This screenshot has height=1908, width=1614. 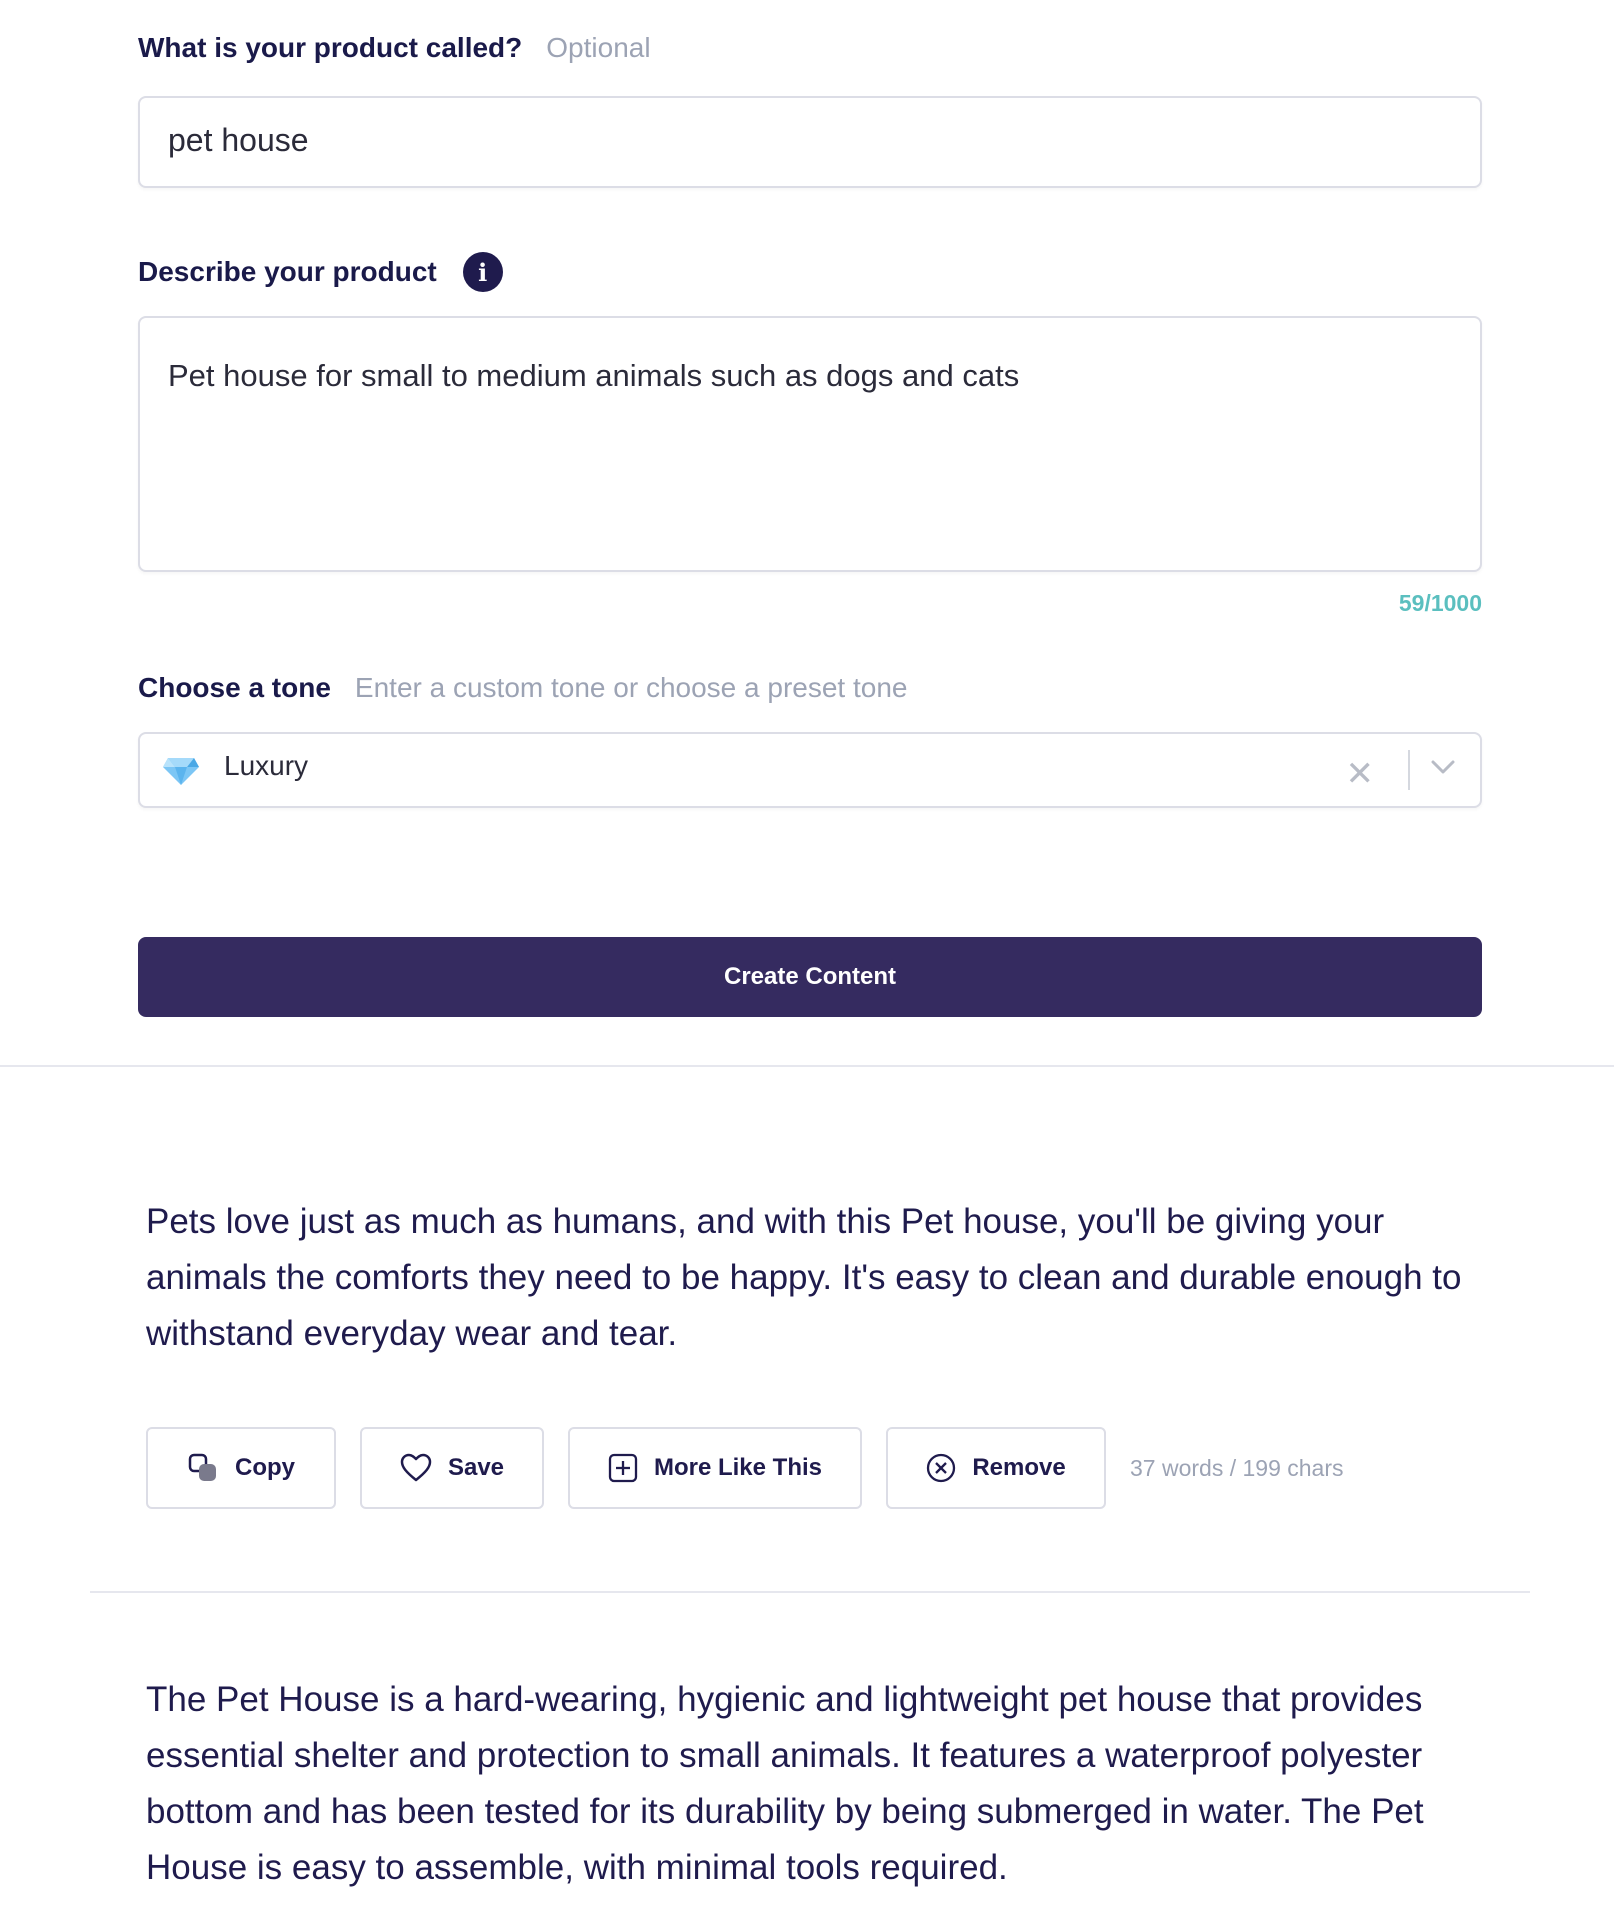 I want to click on select-separator, so click(x=1409, y=770).